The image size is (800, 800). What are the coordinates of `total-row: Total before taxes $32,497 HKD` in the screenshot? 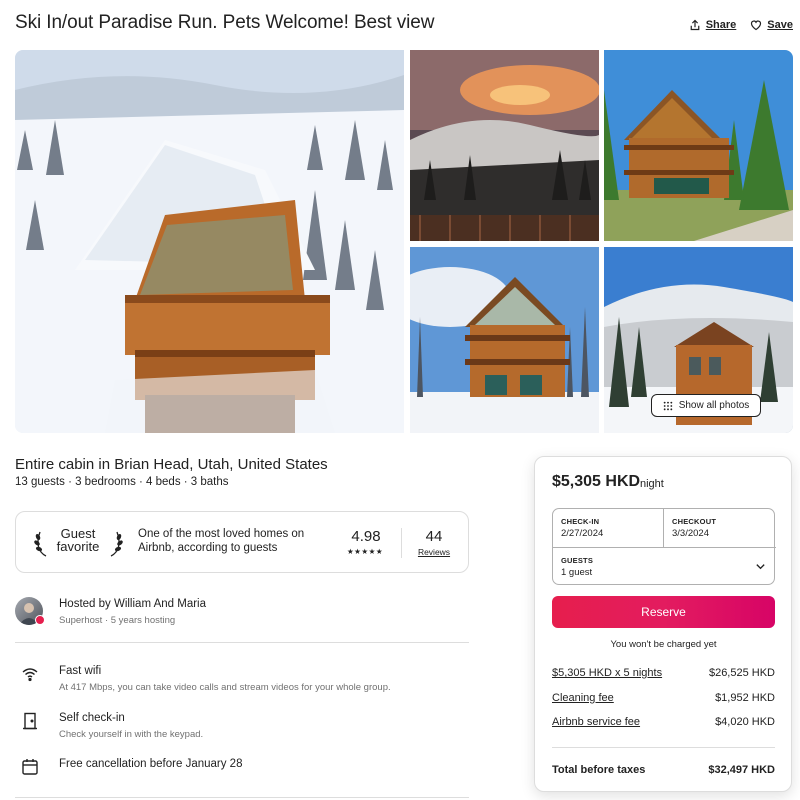 It's located at (663, 770).